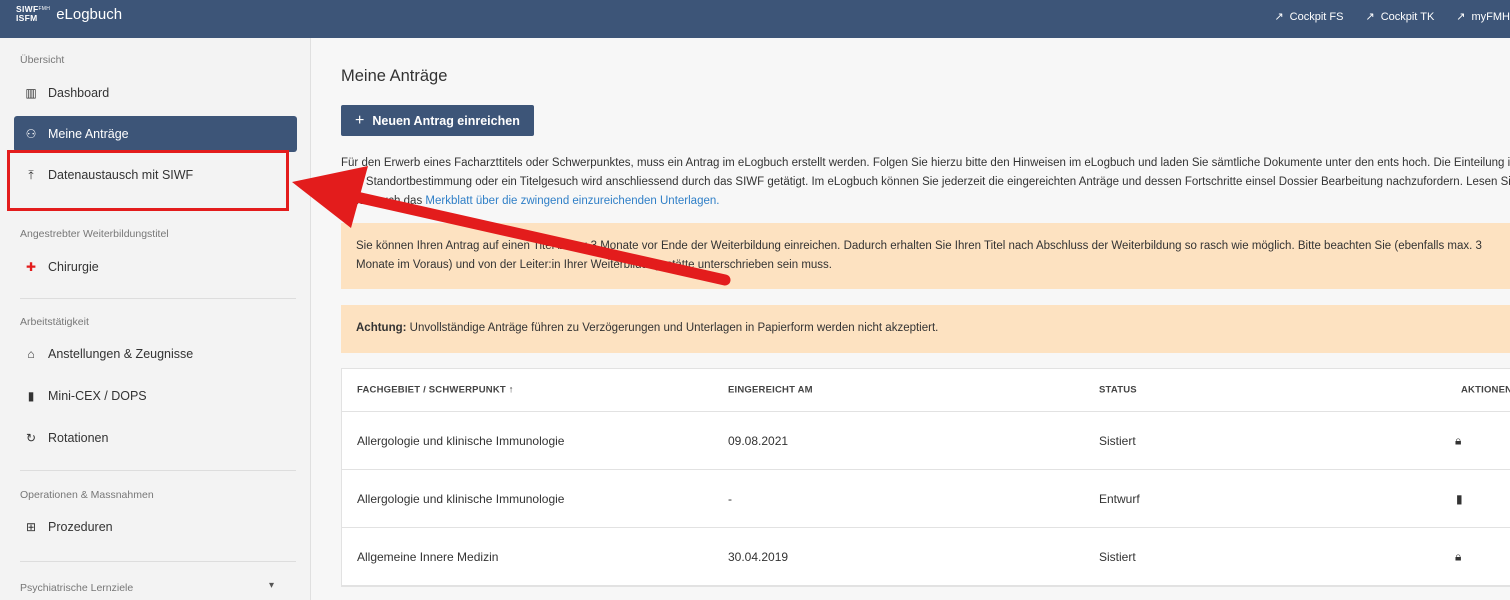 This screenshot has height=600, width=1510. I want to click on column-header-eingereicht: EINGEREICHT AM, so click(770, 390).